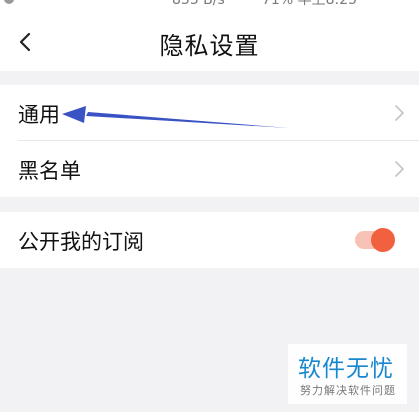 This screenshot has height=412, width=419. Describe the element at coordinates (198, 4) in the screenshot. I see `network-speed: 835 B/s` at that location.